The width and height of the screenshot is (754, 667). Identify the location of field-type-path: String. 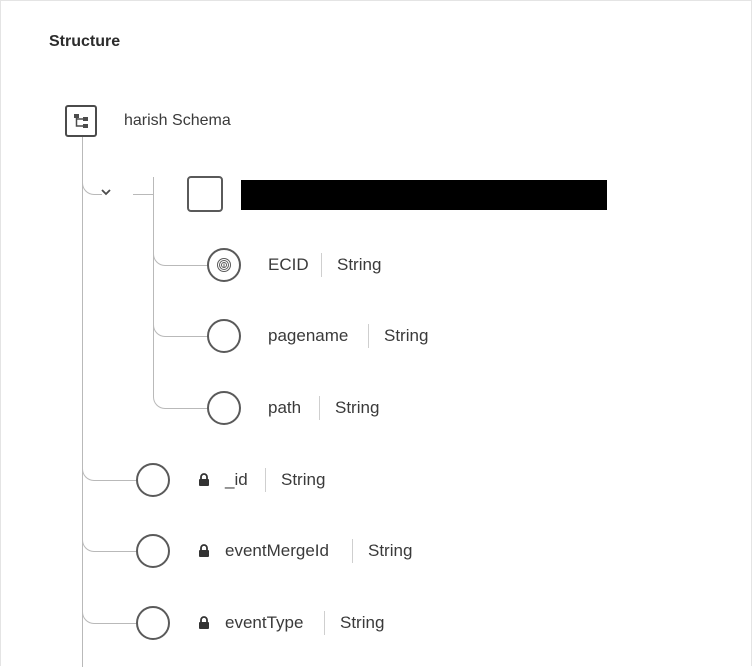
(357, 407).